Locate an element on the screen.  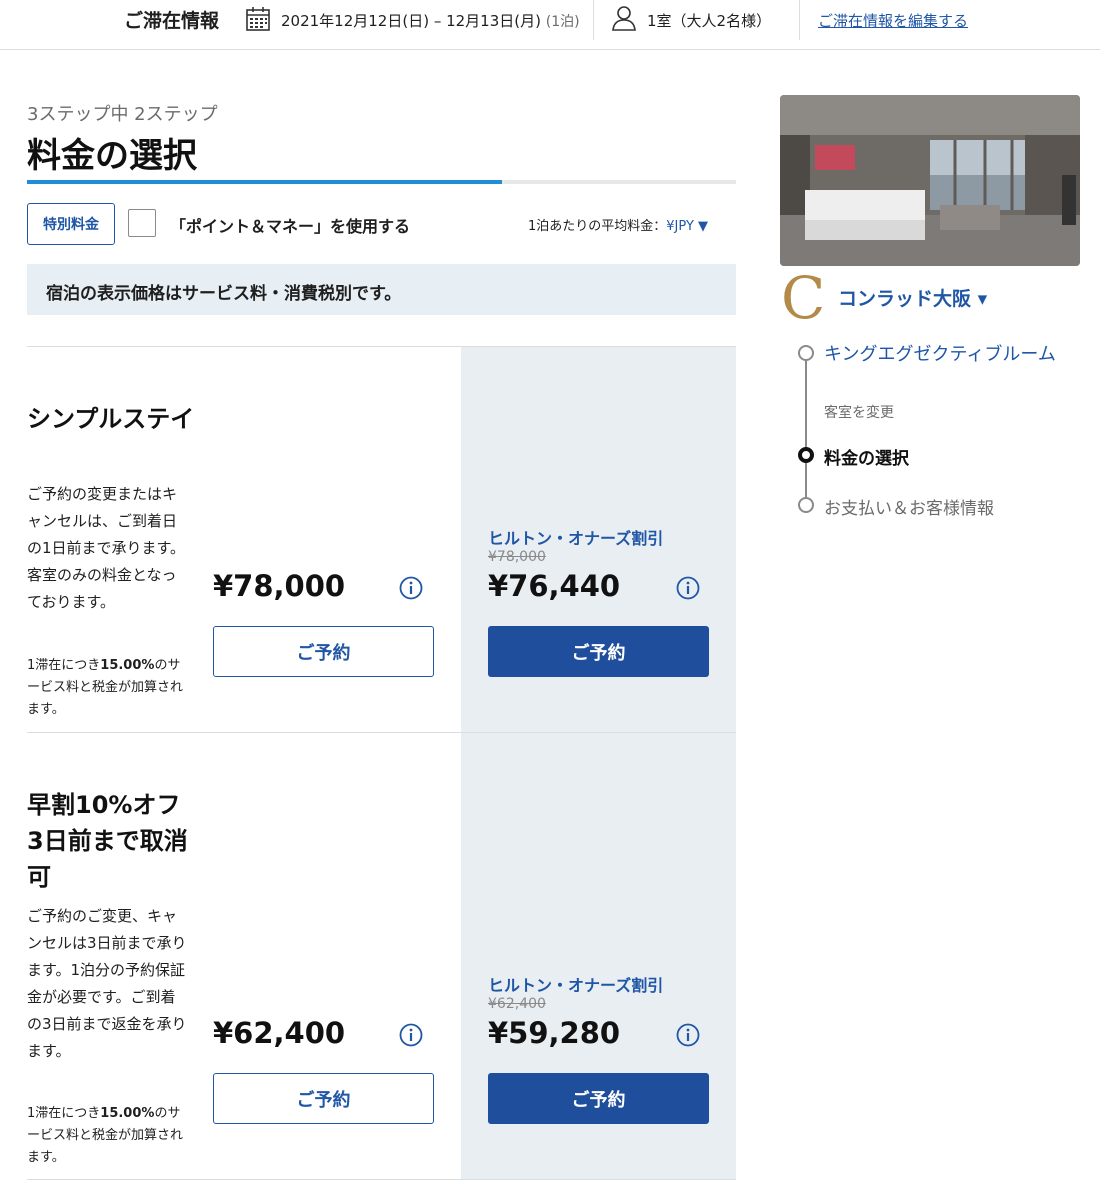
tax-notice: 宿泊の表示価格はサービス料・消費税別です。 is located at coordinates (381, 289).